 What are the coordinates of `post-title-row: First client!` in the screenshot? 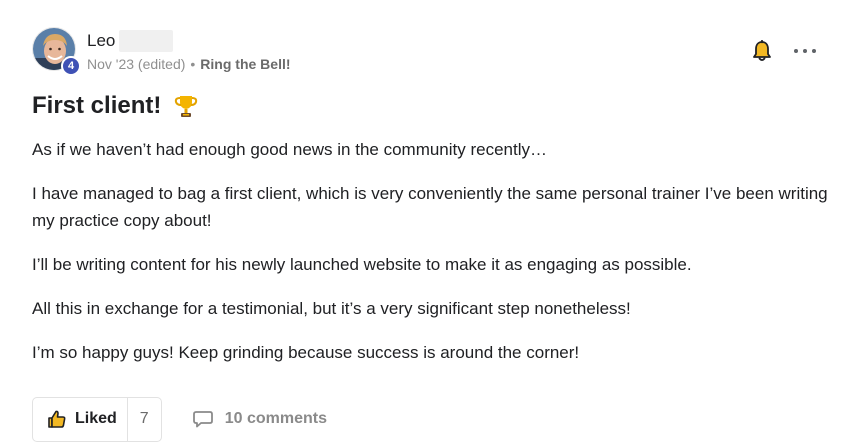 It's located at (115, 106).